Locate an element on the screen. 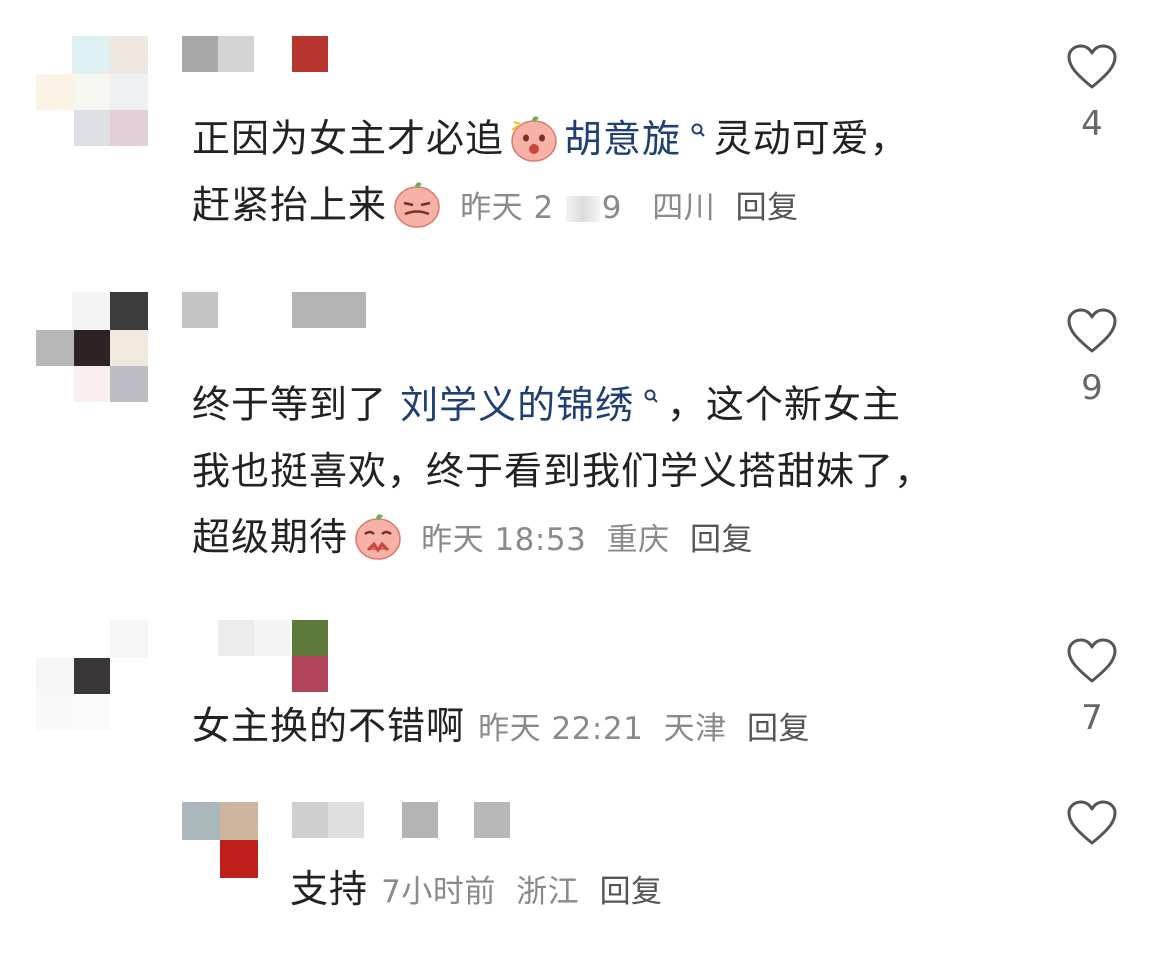 The height and width of the screenshot is (957, 1170). comment-meta: 昨天 18:53 重庆 回复 is located at coordinates (592, 540).